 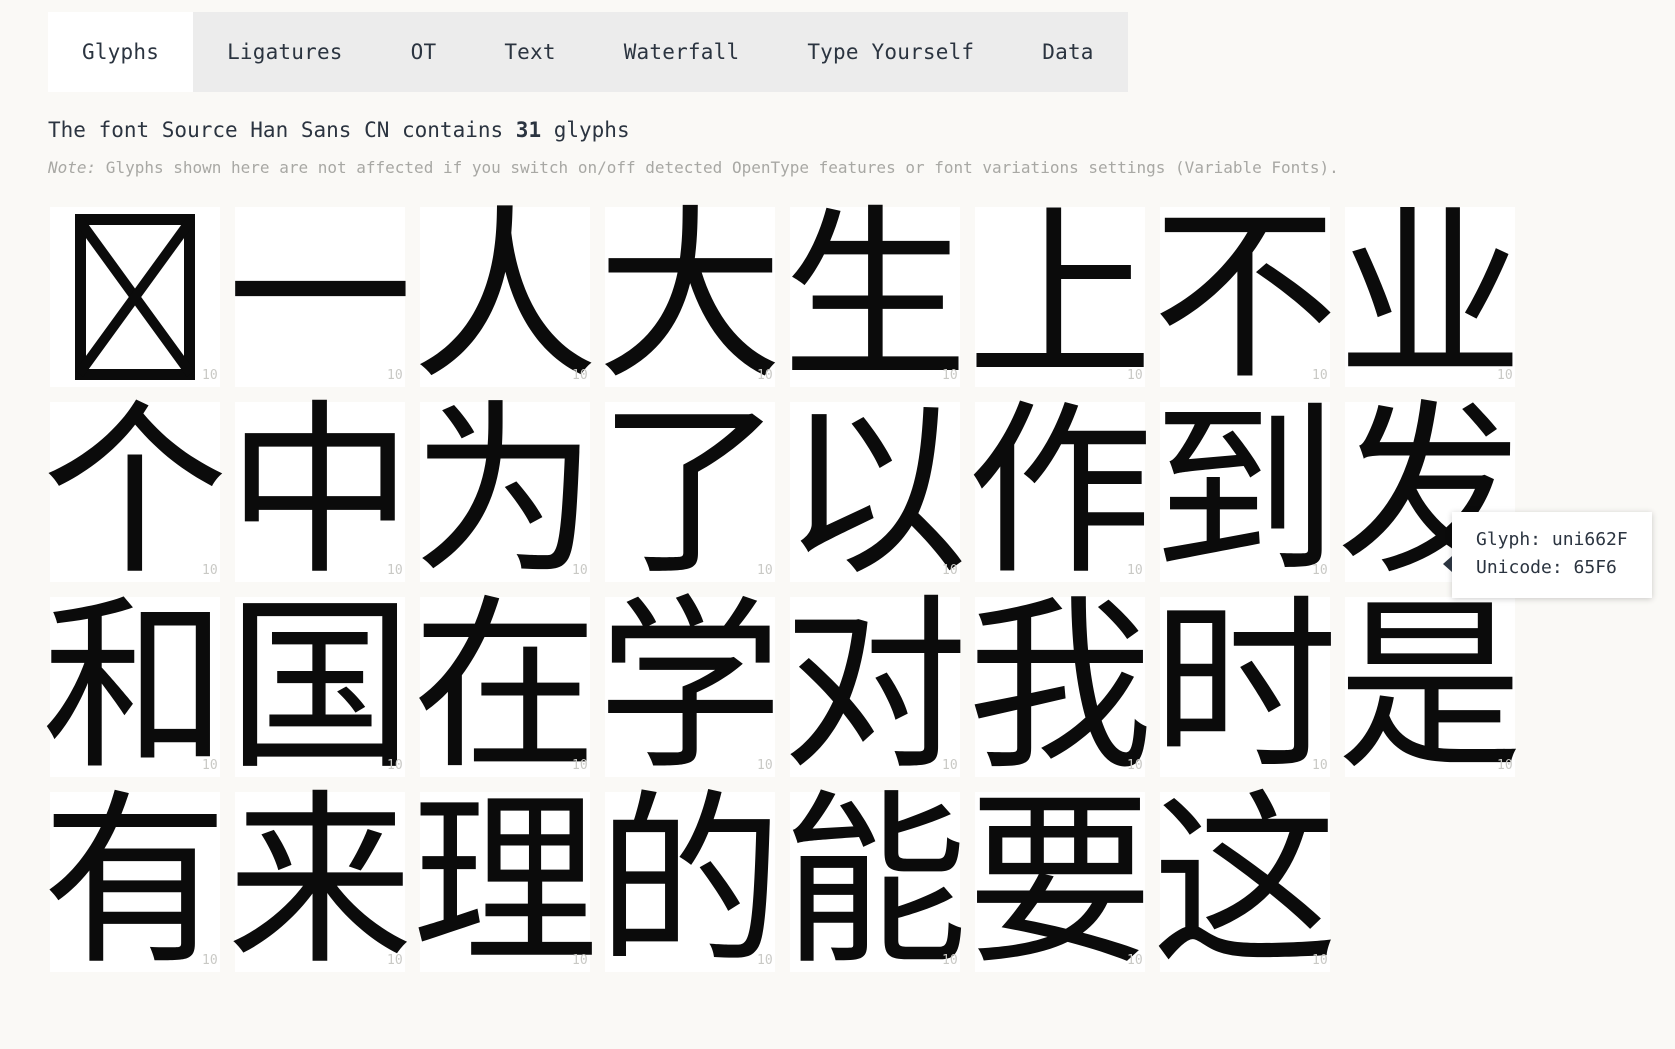 I want to click on glyph-cell: 业 10, so click(x=1430, y=297).